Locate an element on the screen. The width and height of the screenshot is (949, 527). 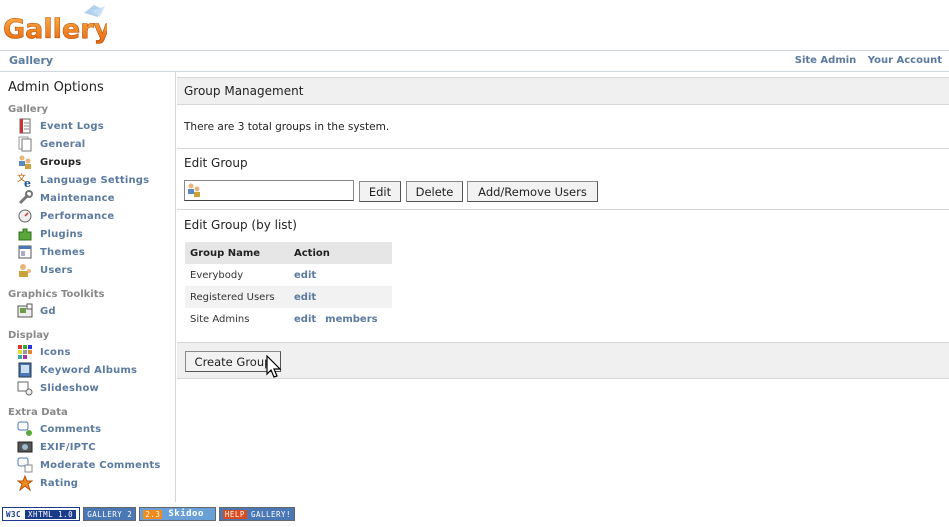
edit-site-admins-link: edit is located at coordinates (305, 319).